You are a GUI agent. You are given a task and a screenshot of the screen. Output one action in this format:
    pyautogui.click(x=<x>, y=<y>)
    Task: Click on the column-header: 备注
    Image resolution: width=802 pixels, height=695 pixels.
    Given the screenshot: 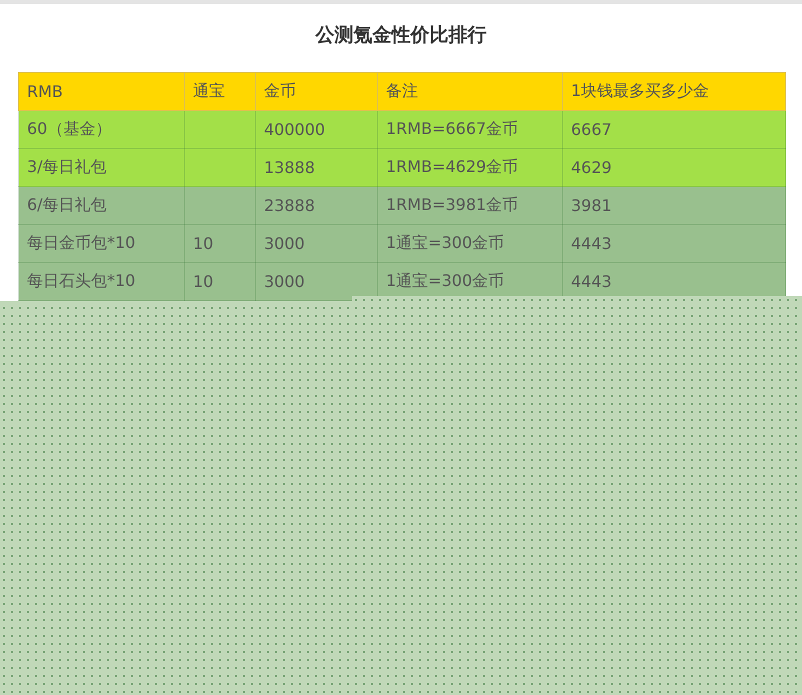 What is the action you would take?
    pyautogui.click(x=470, y=91)
    